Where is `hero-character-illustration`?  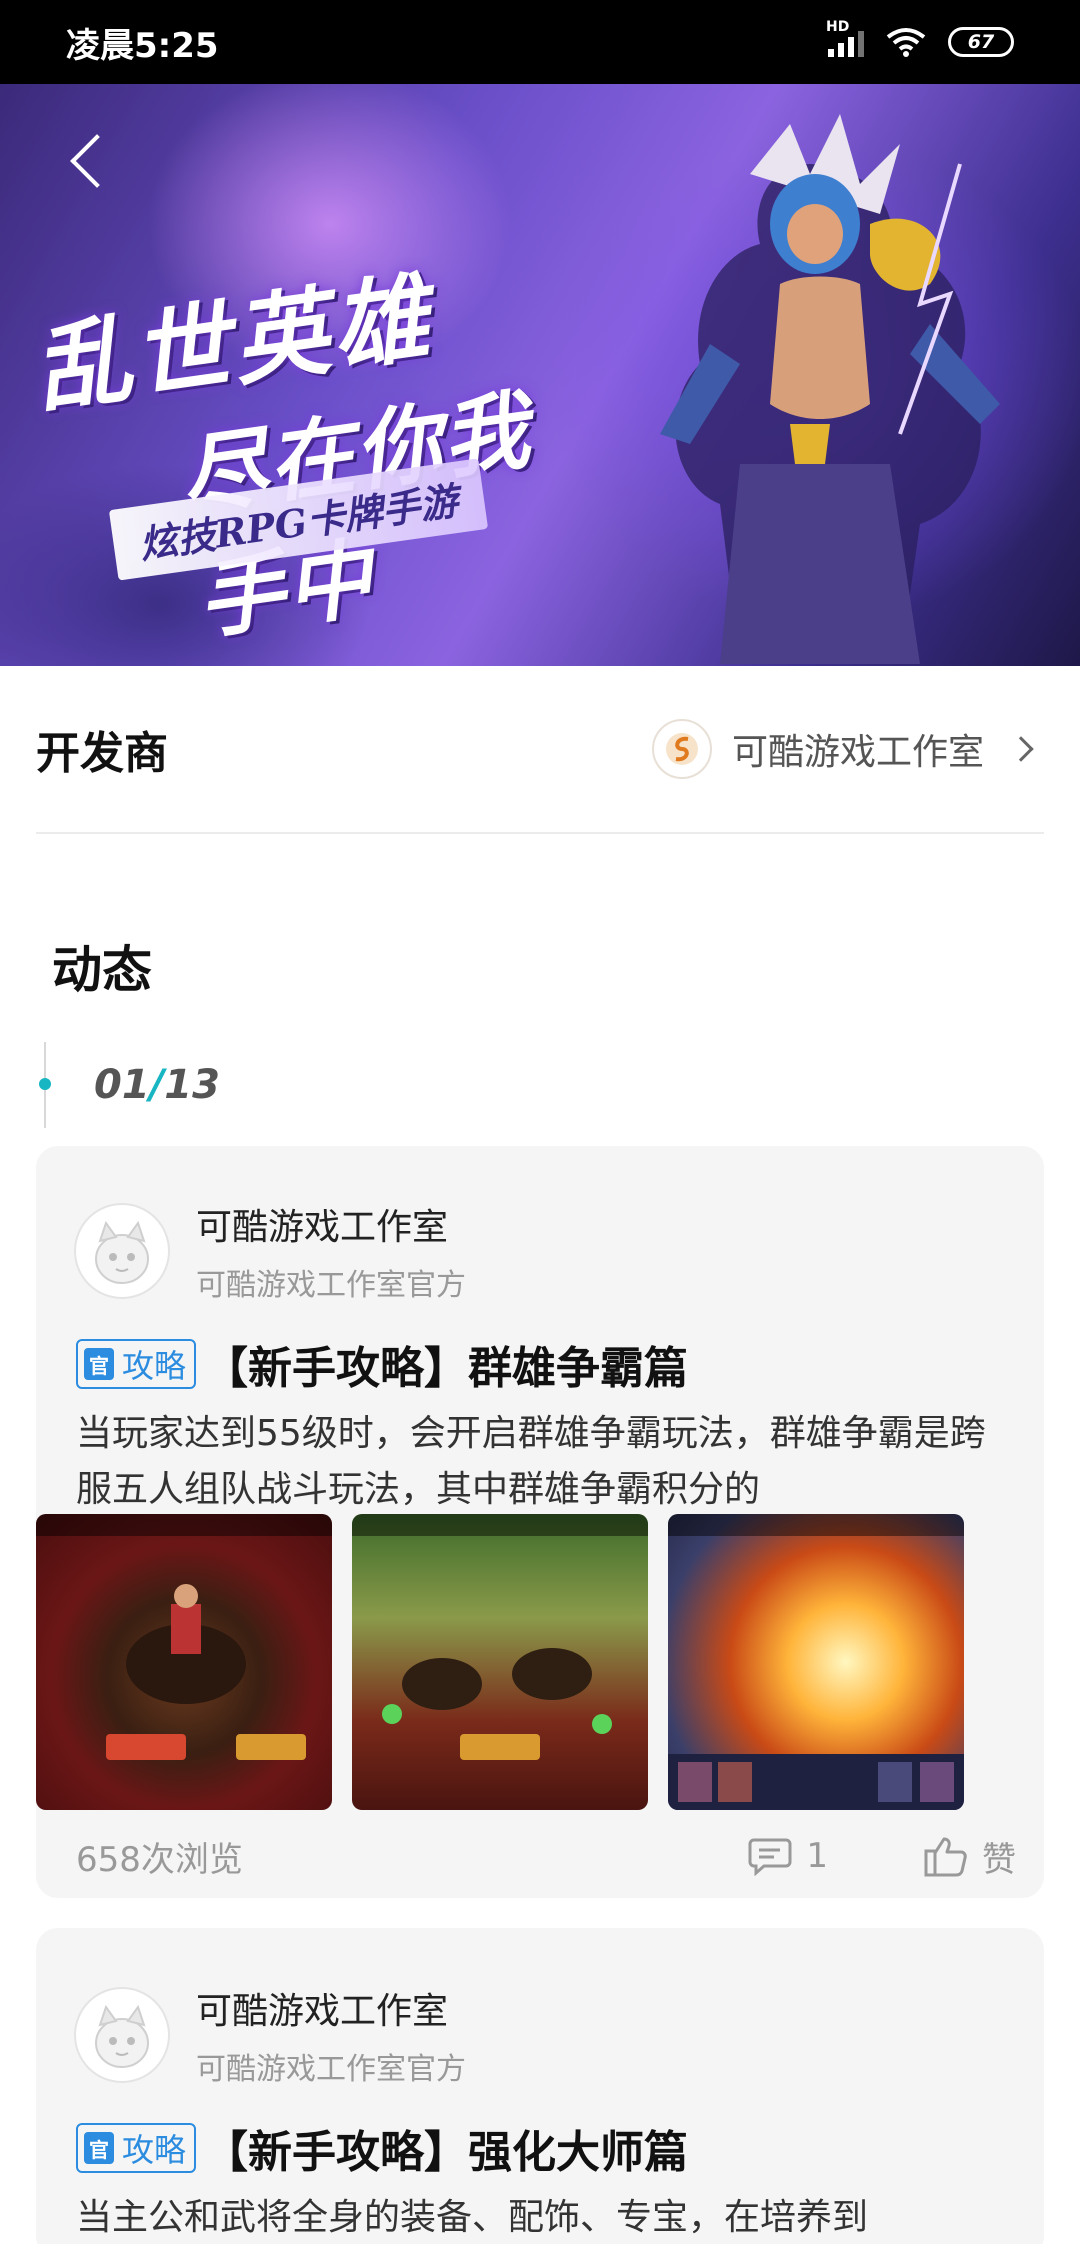
hero-character-illustration is located at coordinates (830, 389).